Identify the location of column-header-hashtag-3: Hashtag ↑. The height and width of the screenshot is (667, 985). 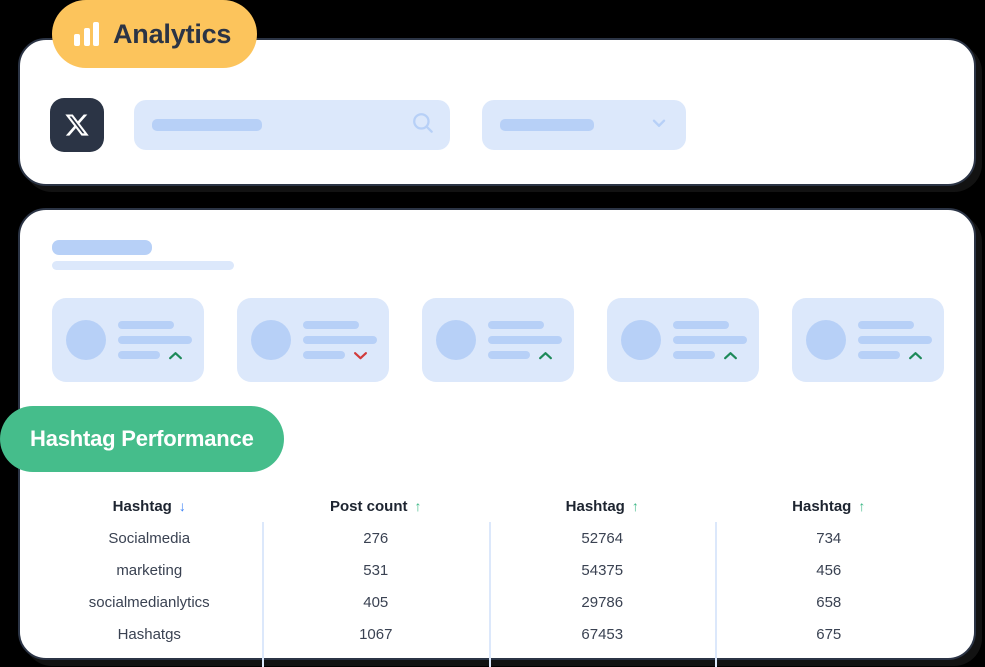
(829, 506).